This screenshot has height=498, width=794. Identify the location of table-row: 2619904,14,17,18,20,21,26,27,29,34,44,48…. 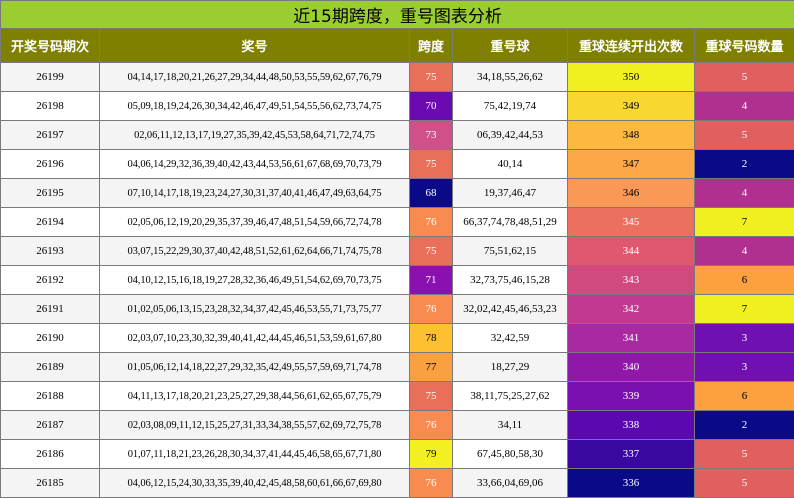
(397, 77).